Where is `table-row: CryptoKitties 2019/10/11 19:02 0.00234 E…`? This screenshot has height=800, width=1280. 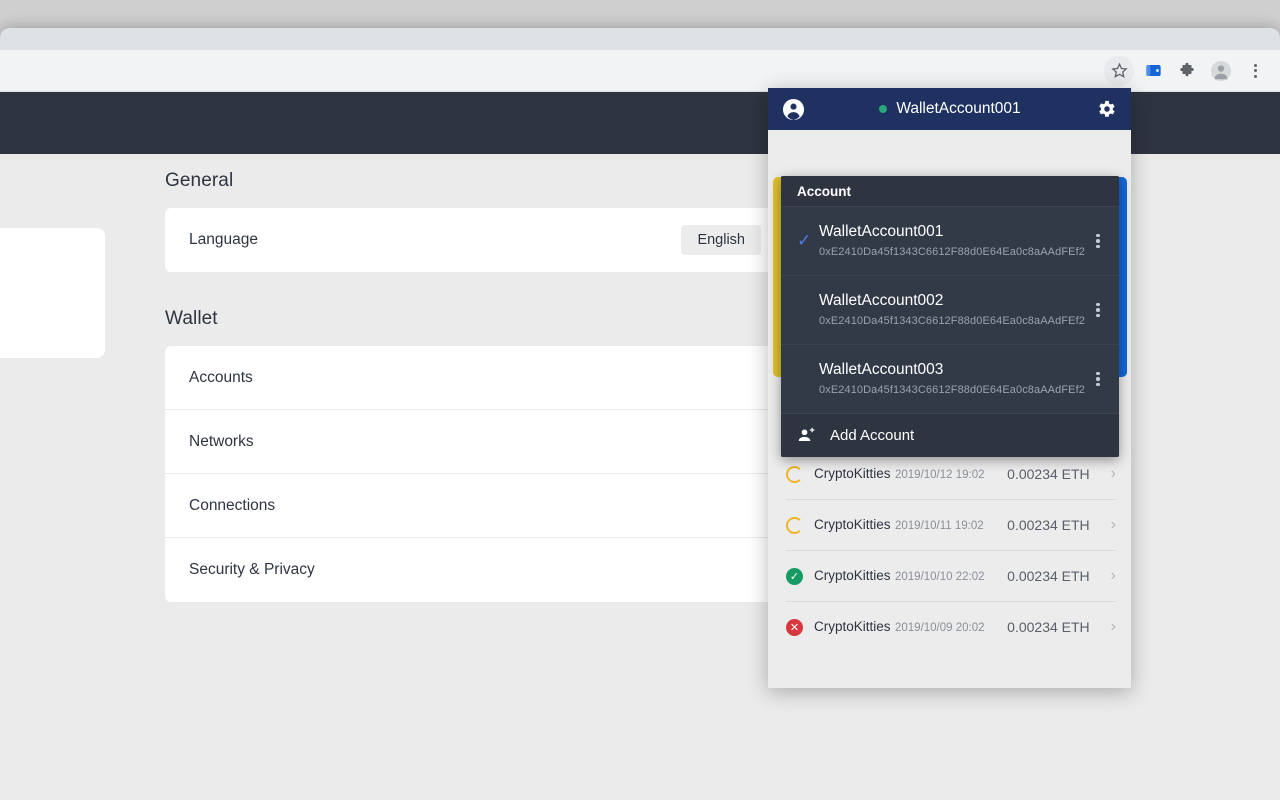
table-row: CryptoKitties 2019/10/11 19:02 0.00234 E… is located at coordinates (951, 524).